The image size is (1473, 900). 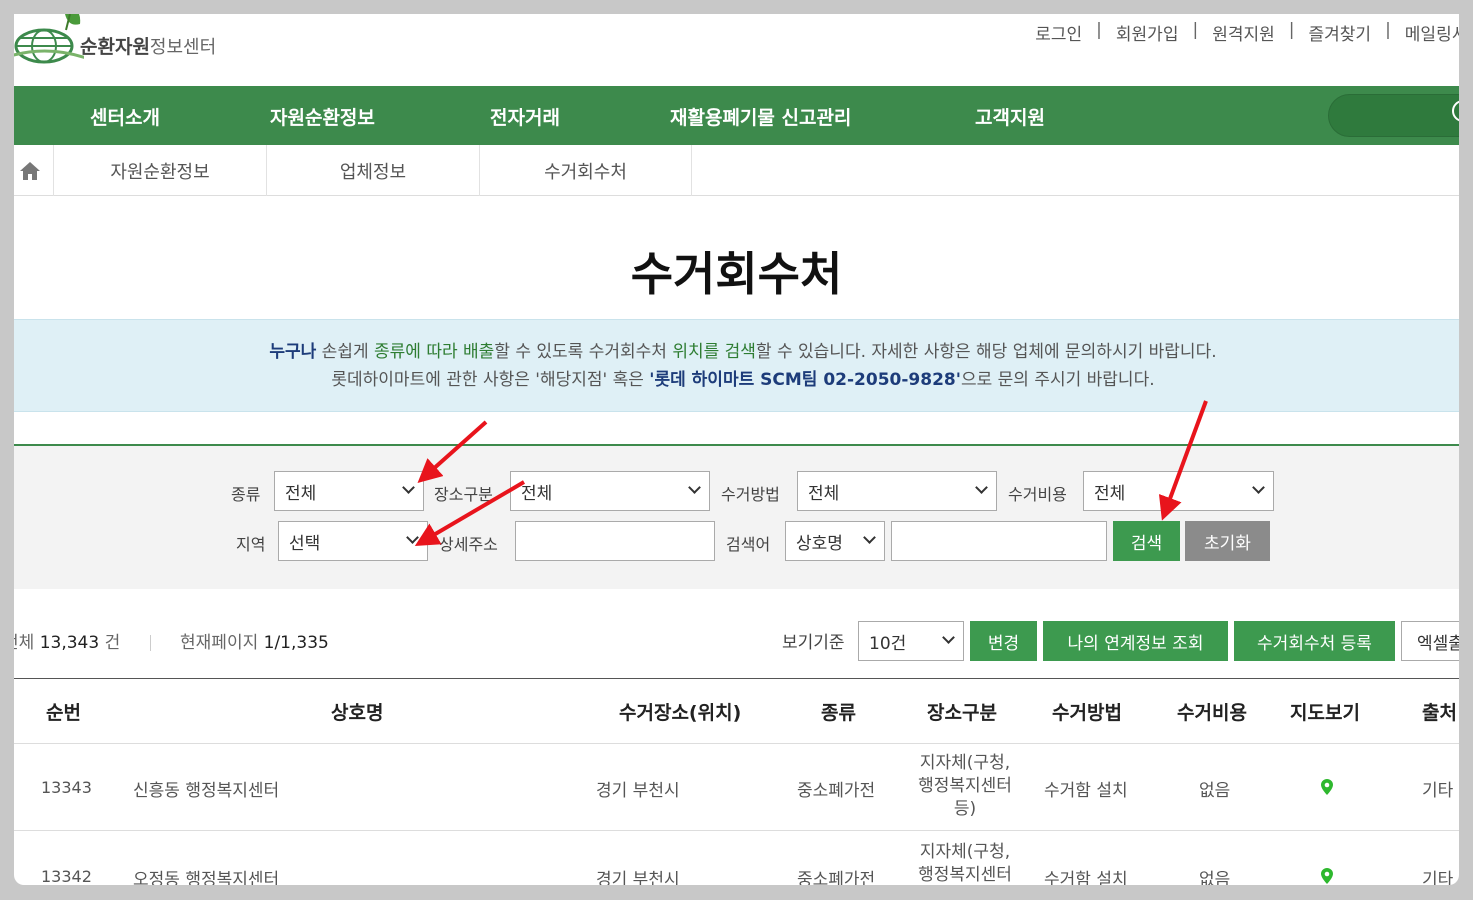 I want to click on search-button: 검색, so click(x=1146, y=541).